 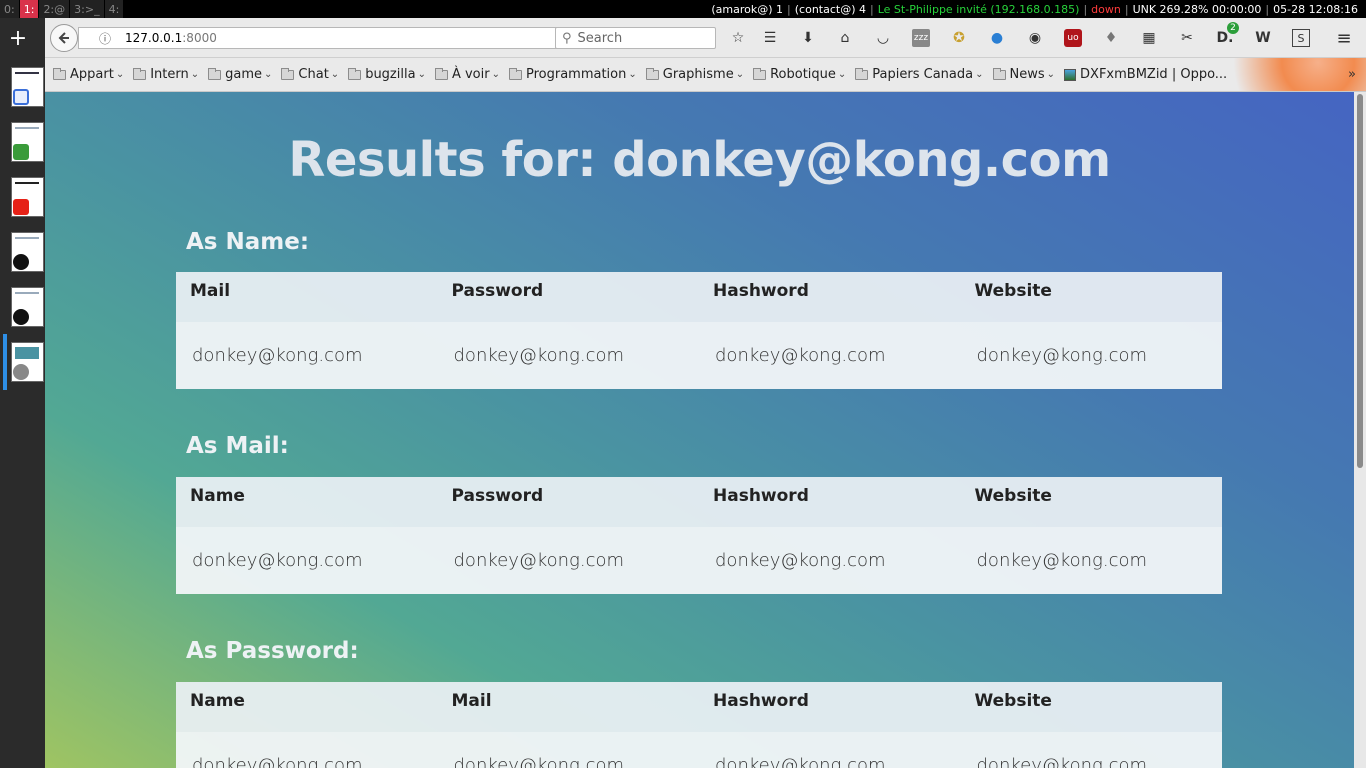 What do you see at coordinates (240, 74) in the screenshot?
I see `bookmark-folder-game: game ⌄` at bounding box center [240, 74].